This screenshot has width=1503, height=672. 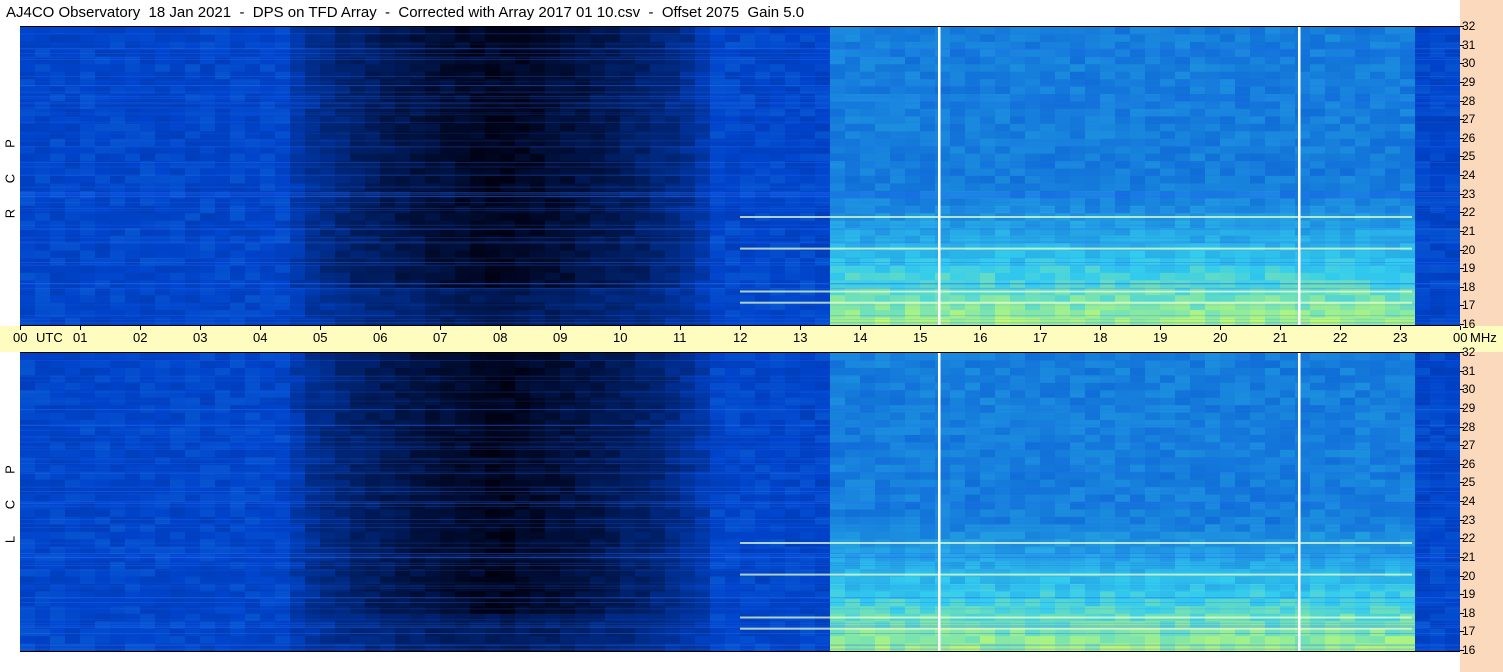 I want to click on interference-line, so click(x=740, y=98).